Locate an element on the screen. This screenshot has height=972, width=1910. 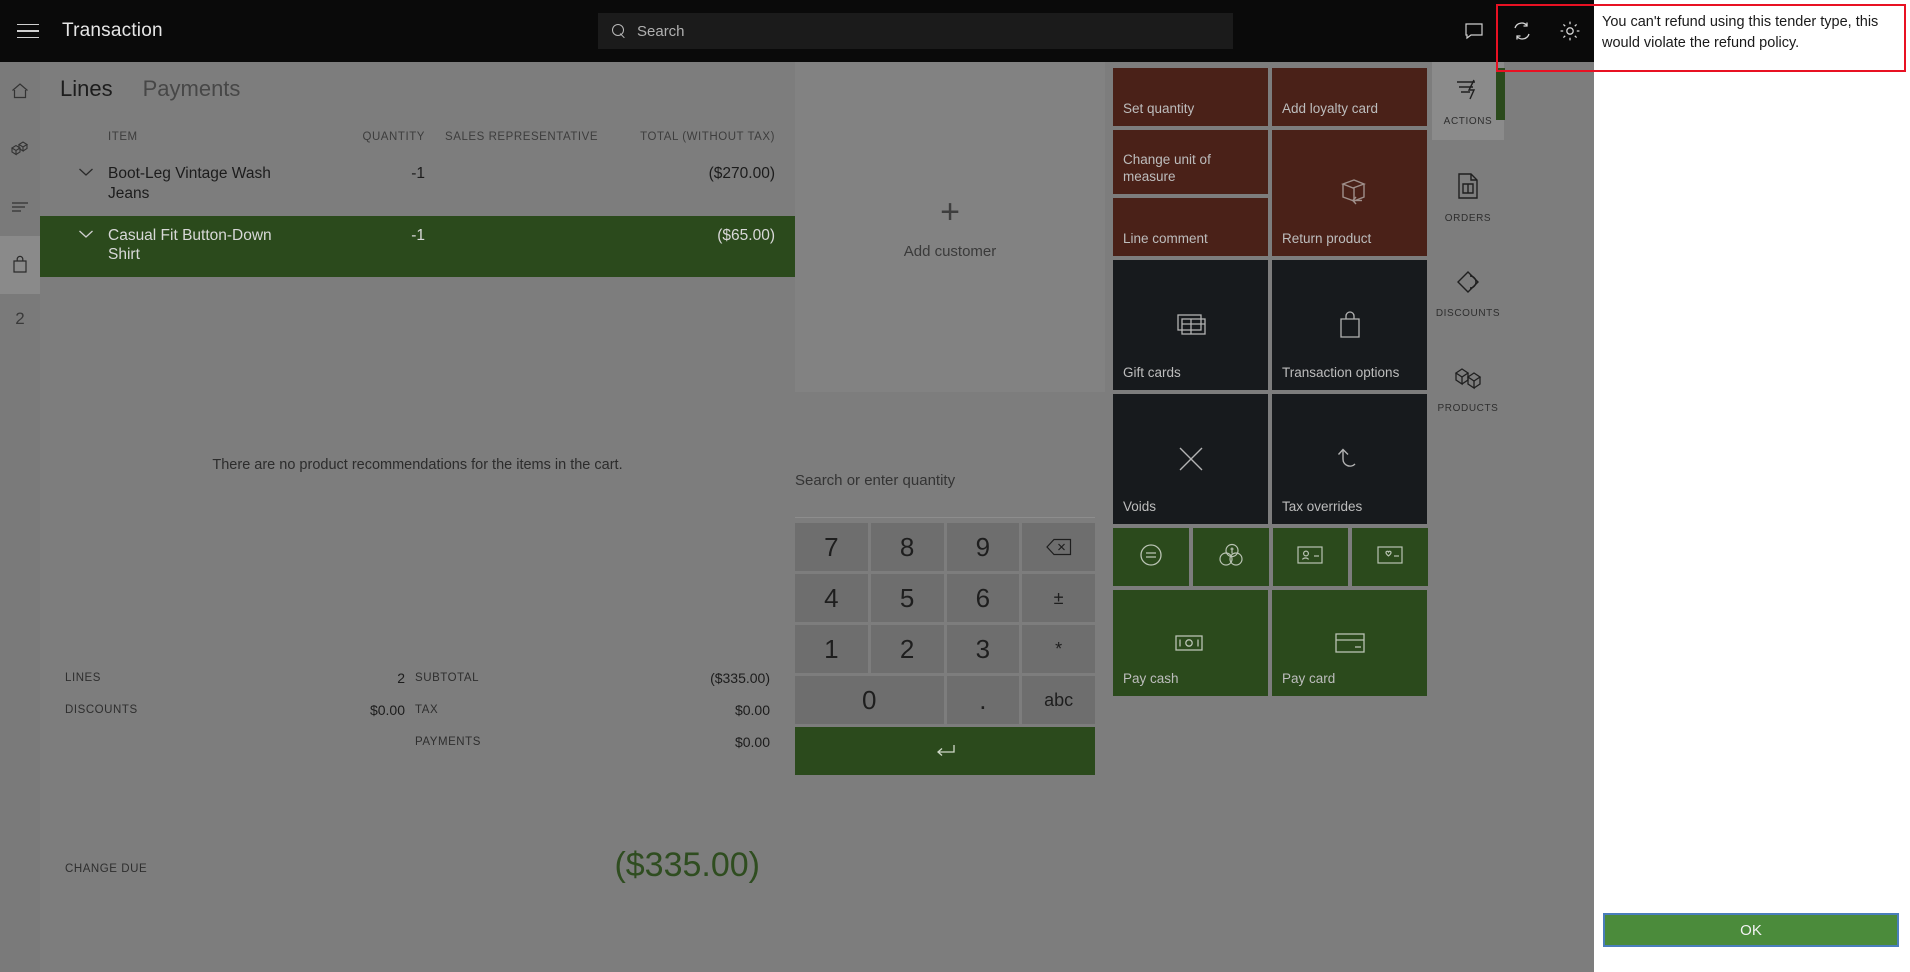
sidebar-item-orders: ORDERS is located at coordinates (1468, 197).